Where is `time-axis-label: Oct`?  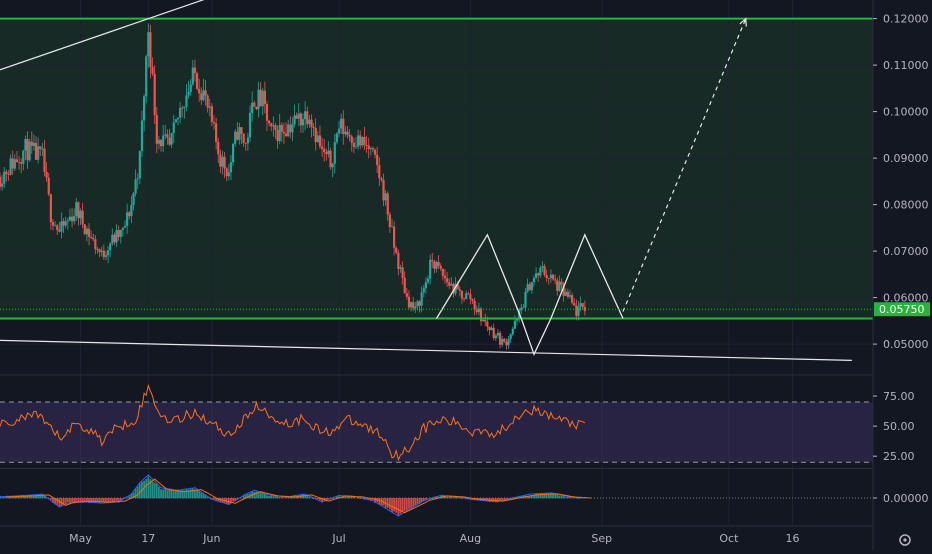 time-axis-label: Oct is located at coordinates (729, 538).